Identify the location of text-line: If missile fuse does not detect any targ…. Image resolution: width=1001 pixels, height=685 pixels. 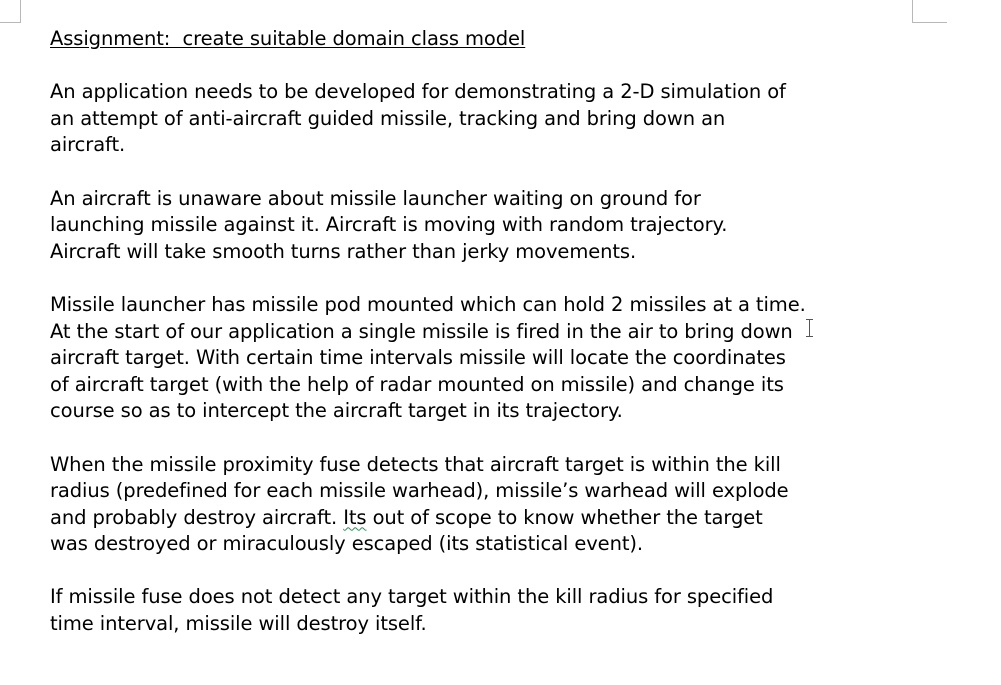
(412, 597).